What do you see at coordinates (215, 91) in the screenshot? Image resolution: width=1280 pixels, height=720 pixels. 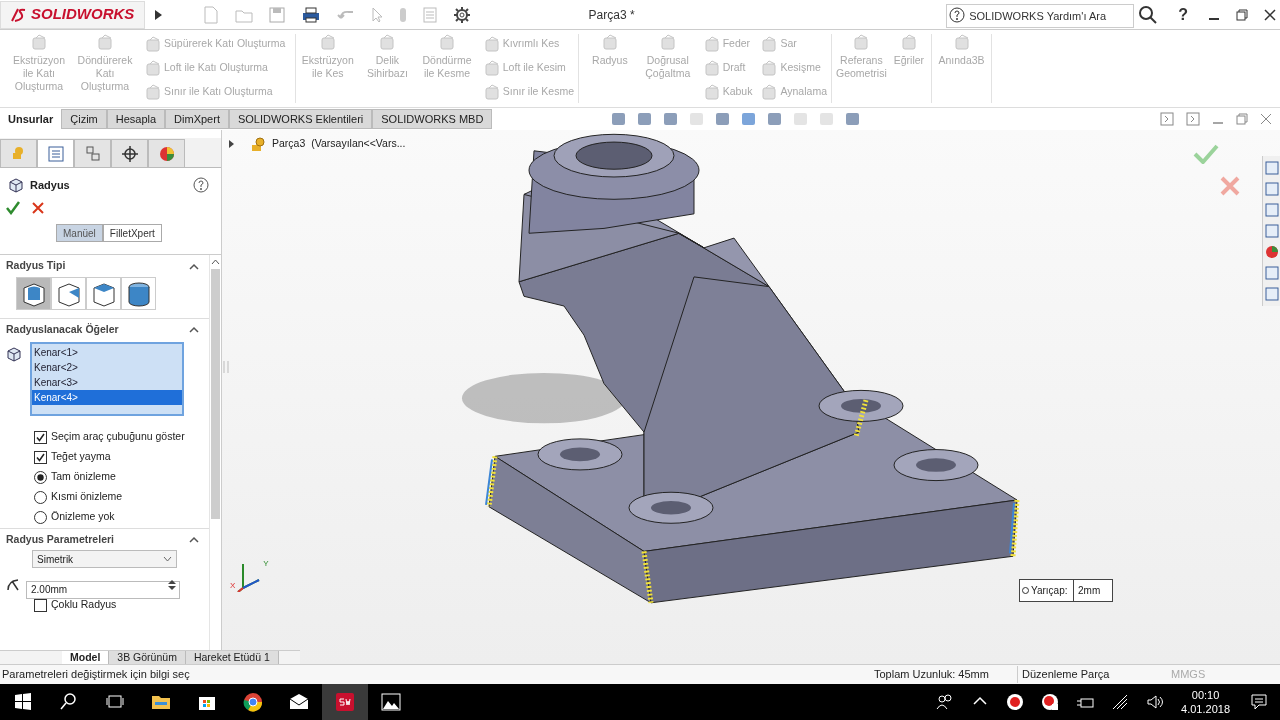 I see `ribbon-button: Sınır ile Katı Oluşturma` at bounding box center [215, 91].